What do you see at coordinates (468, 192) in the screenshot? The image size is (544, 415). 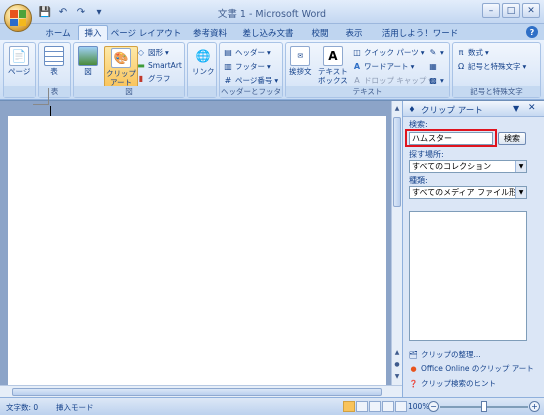 I see `media-type-select: すべてのメディア ファイル形式 ▼` at bounding box center [468, 192].